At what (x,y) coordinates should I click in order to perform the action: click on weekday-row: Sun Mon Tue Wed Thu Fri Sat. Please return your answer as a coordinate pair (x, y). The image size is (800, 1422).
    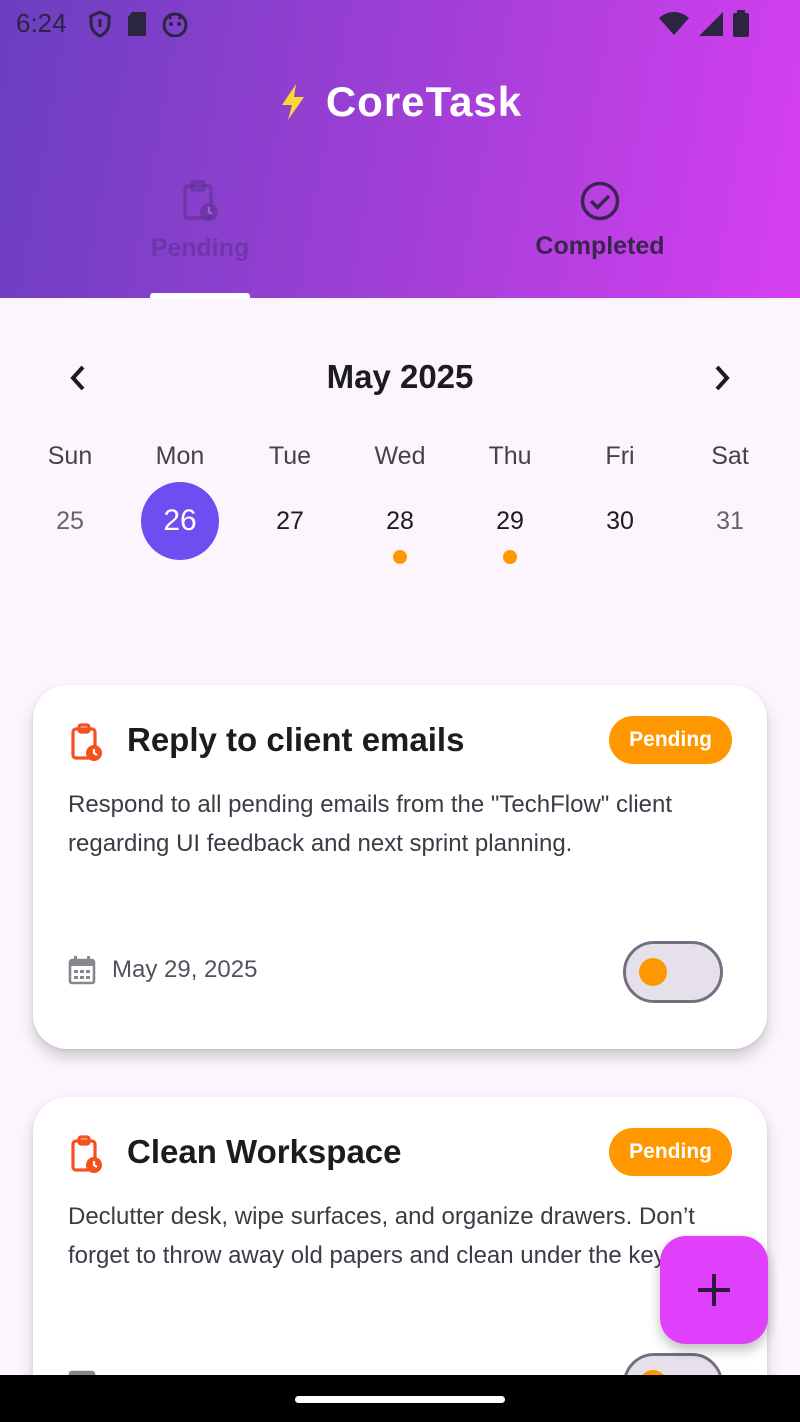
    Looking at the image, I should click on (400, 456).